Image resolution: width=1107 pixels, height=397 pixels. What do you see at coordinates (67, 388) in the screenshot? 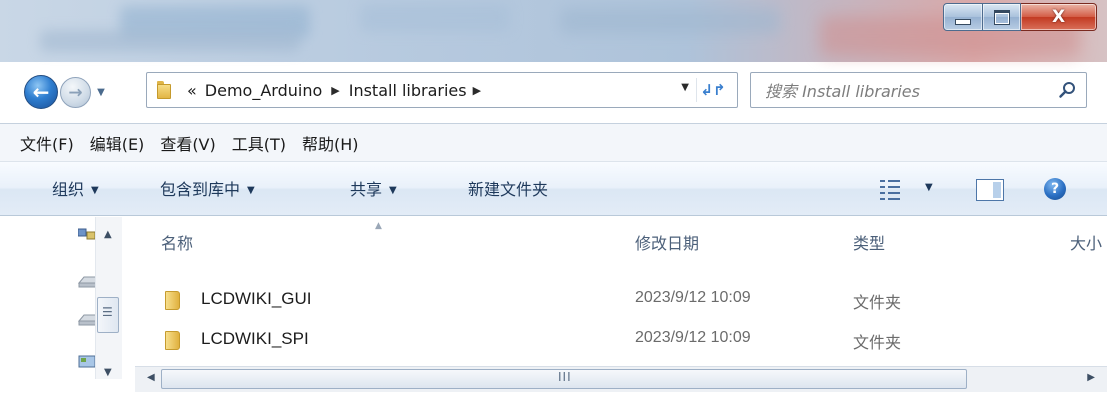
I see `nav-pane-bottom` at bounding box center [67, 388].